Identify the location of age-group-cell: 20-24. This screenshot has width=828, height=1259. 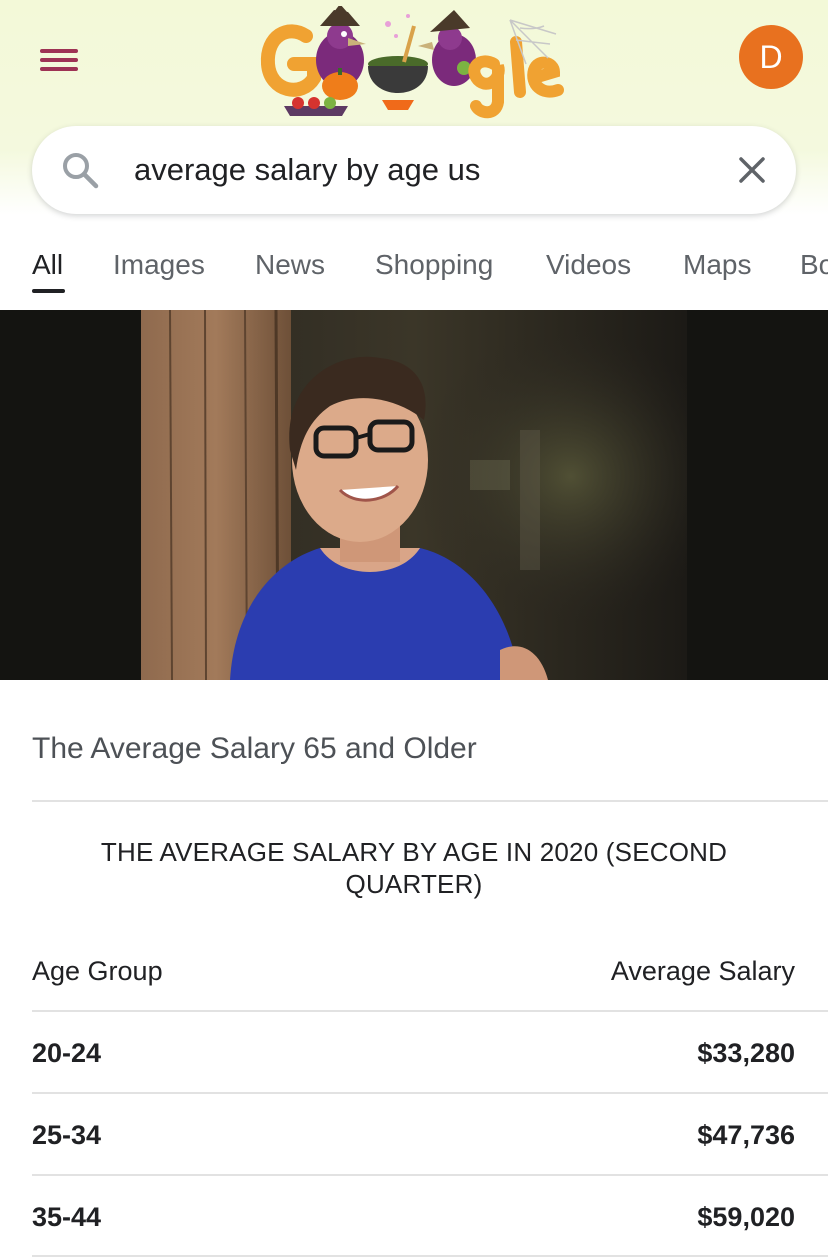
(67, 1053).